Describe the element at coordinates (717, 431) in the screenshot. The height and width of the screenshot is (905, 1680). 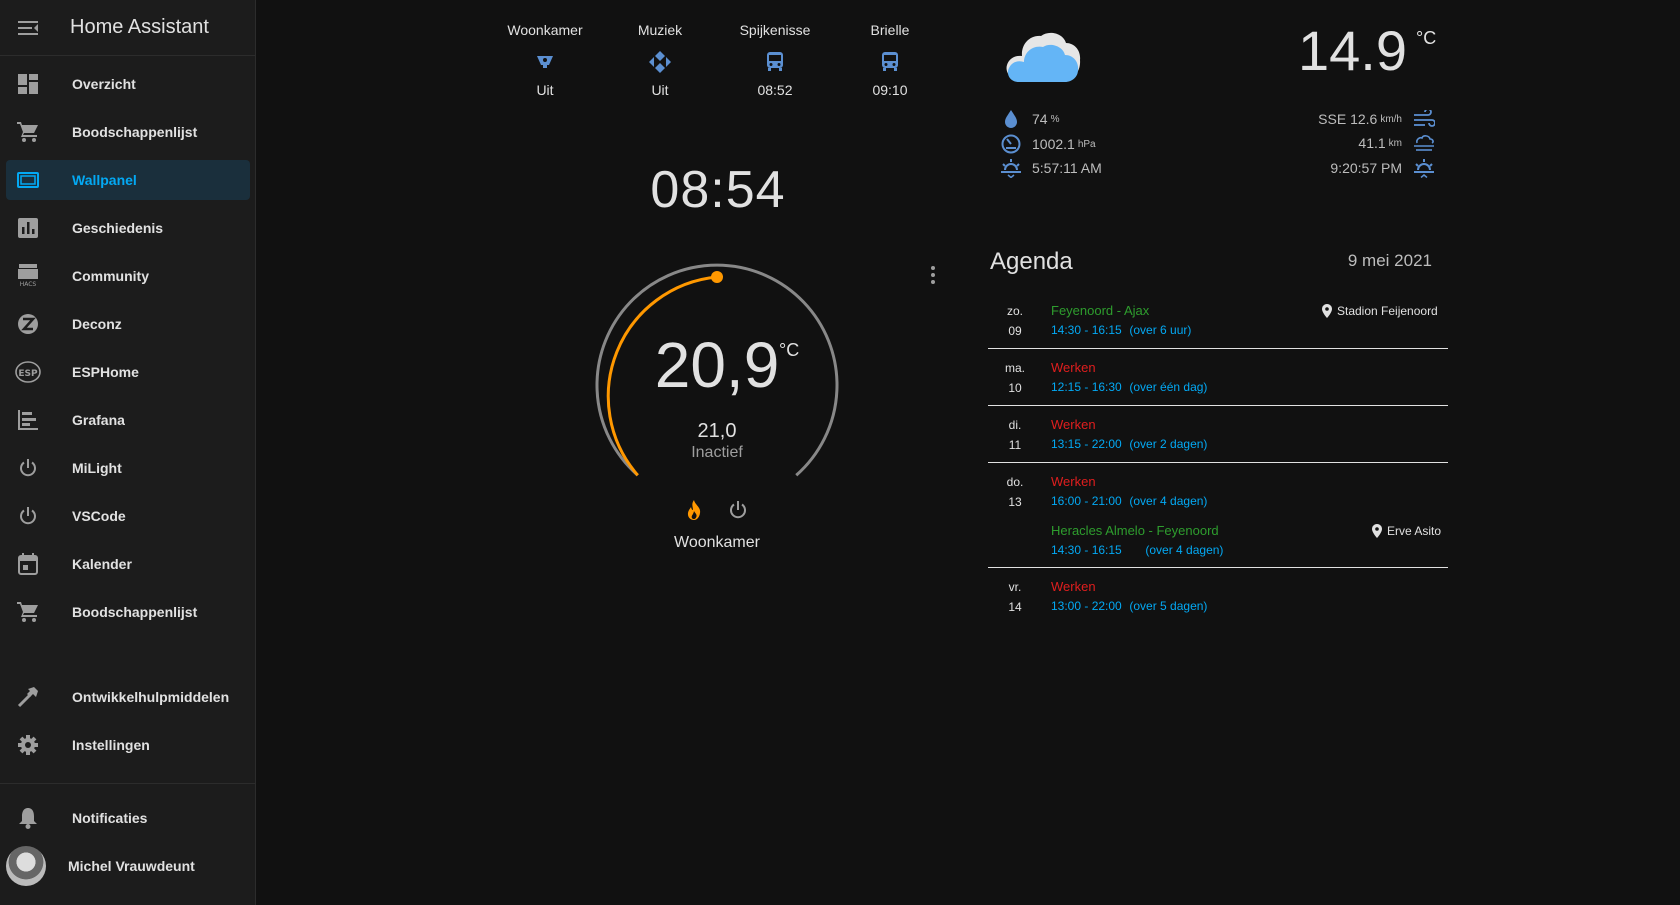
I see `thermostat-target: 21,0` at that location.